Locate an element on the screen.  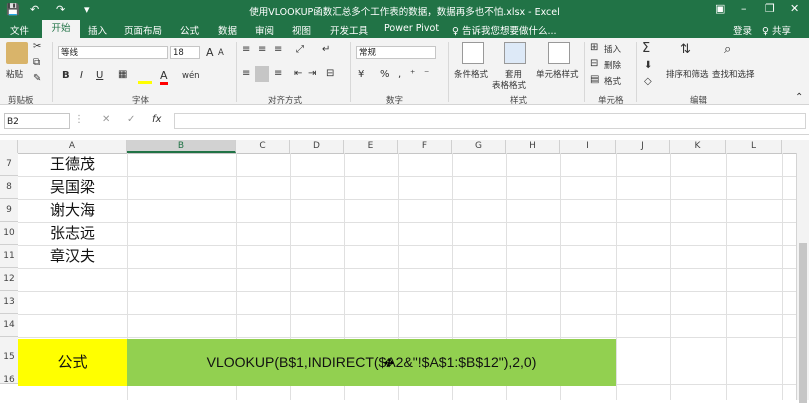
column-header: K is located at coordinates (698, 146).